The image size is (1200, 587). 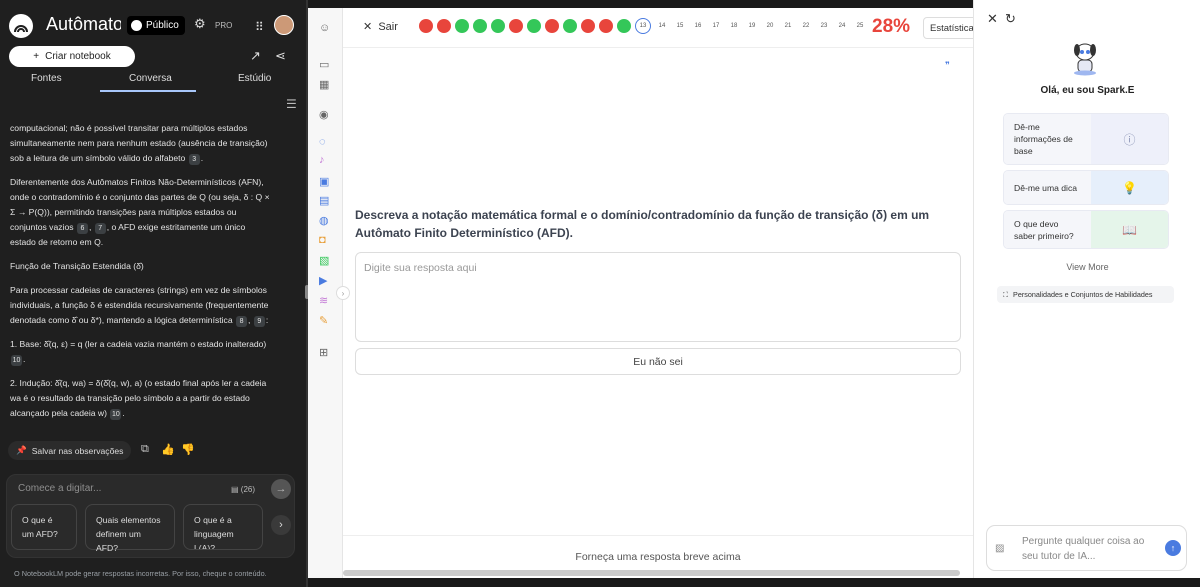 I want to click on hint-card: Dê-me uma dica 💡, so click(x=1086, y=187).